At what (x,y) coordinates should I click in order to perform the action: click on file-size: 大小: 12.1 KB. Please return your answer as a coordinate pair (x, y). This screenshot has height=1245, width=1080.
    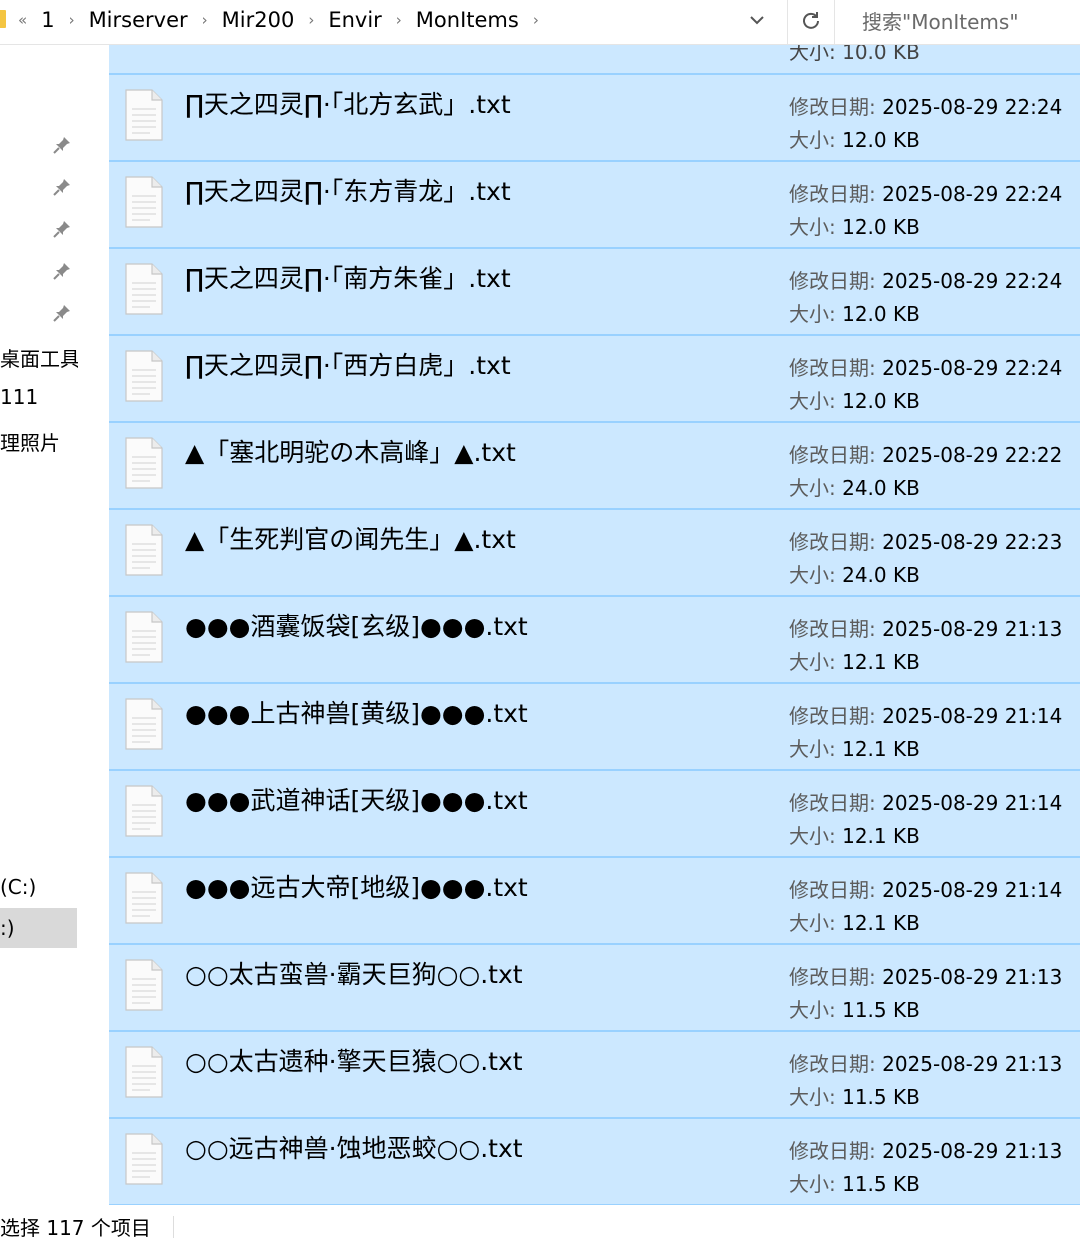
    Looking at the image, I should click on (854, 660).